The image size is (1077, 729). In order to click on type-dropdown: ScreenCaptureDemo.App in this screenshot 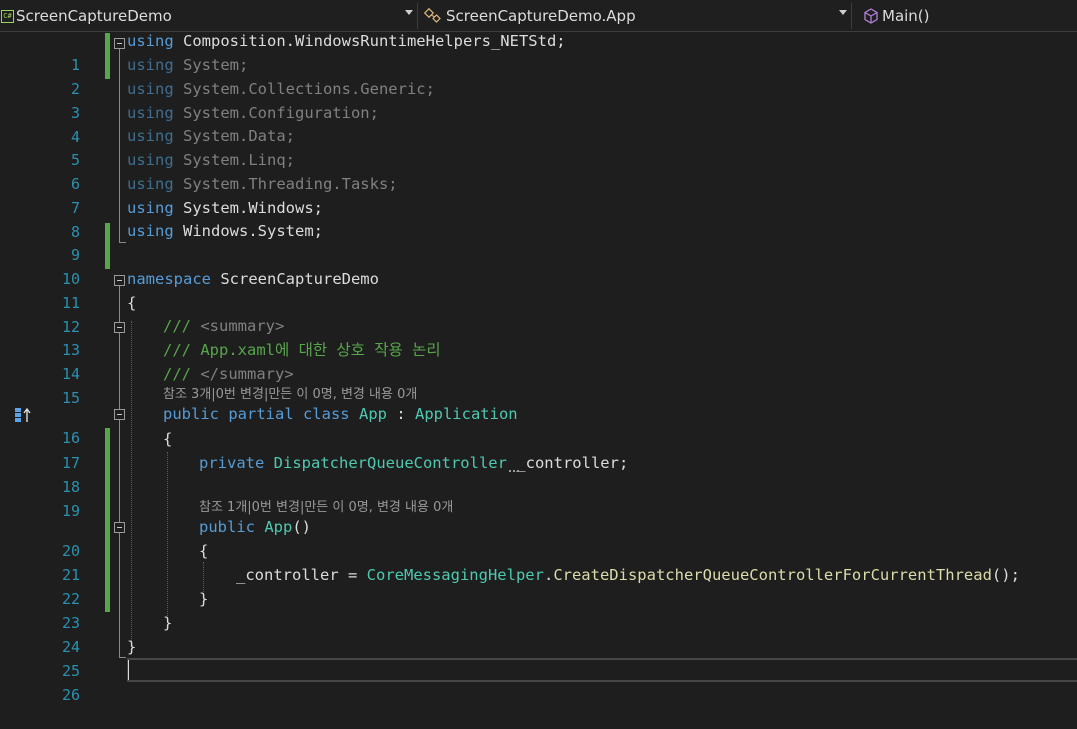, I will do `click(638, 16)`.